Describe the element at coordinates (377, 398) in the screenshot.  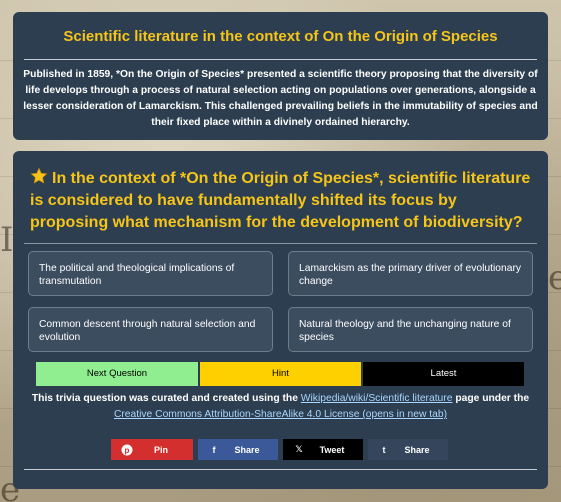
I see `wikipedia-source-link: Wikipedia/wiki/Scientific literature` at that location.